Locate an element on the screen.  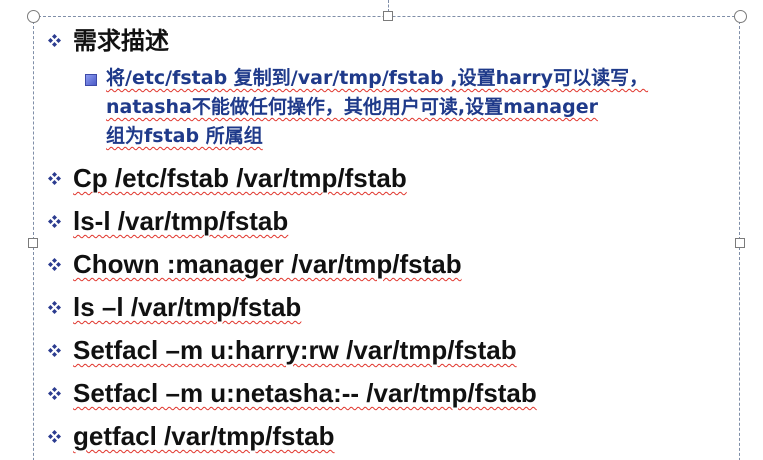
command-text: Setfacl –m u:harry:rw /var/tmp/fstab is located at coordinates (295, 350).